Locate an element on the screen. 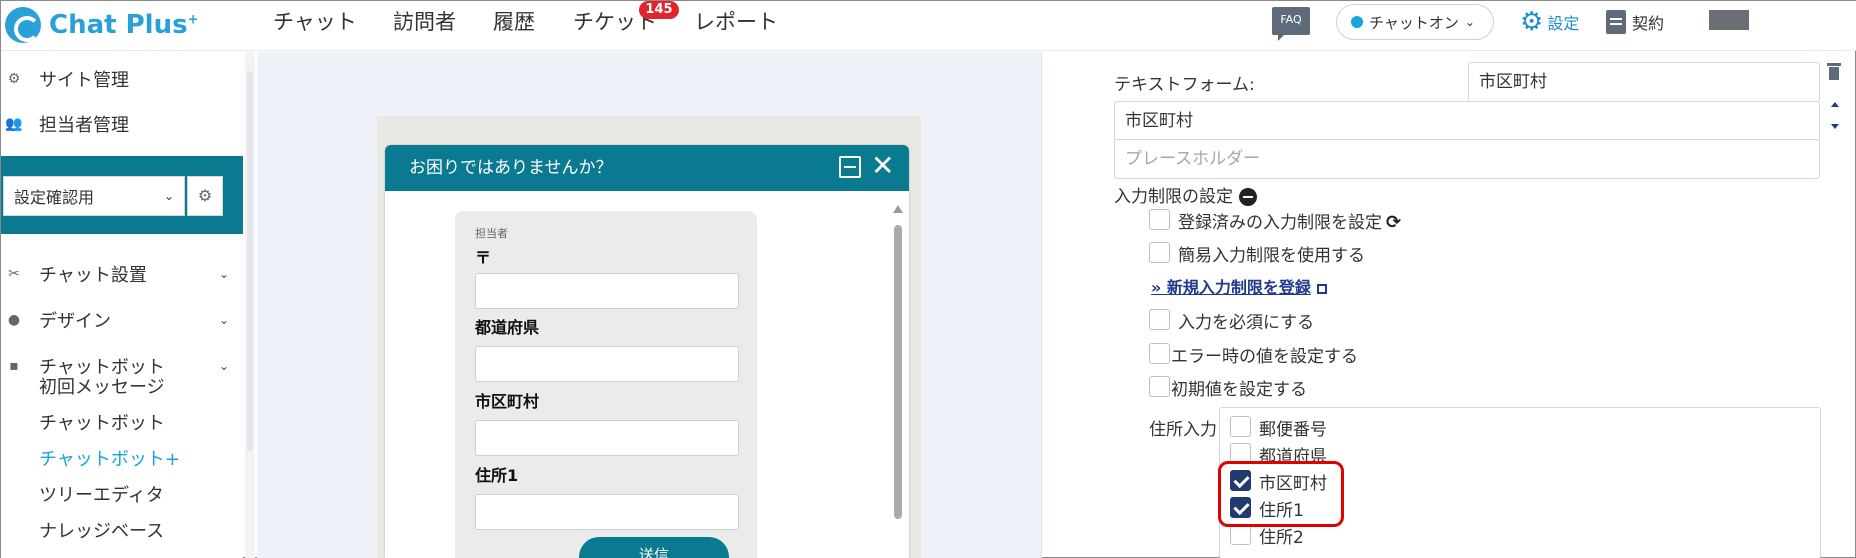 This screenshot has height=558, width=1856. sidebar-item-label: 担当者管理 is located at coordinates (84, 125).